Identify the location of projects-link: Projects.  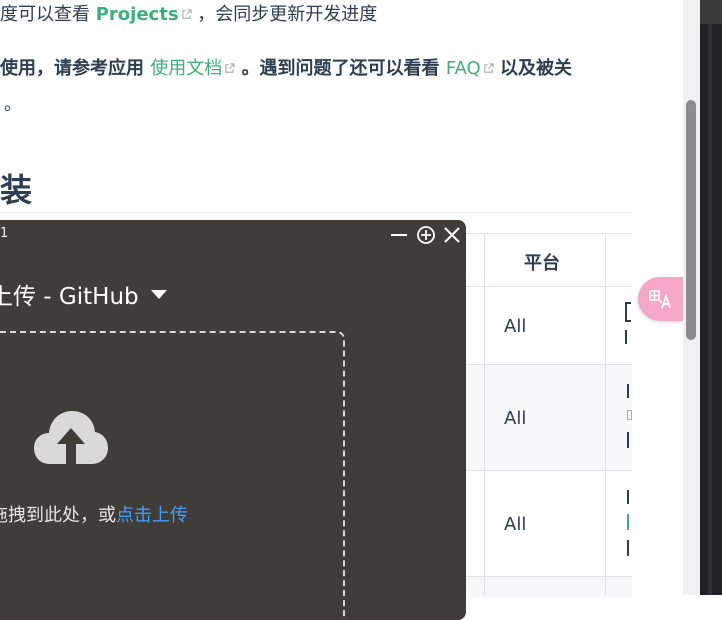
(144, 14).